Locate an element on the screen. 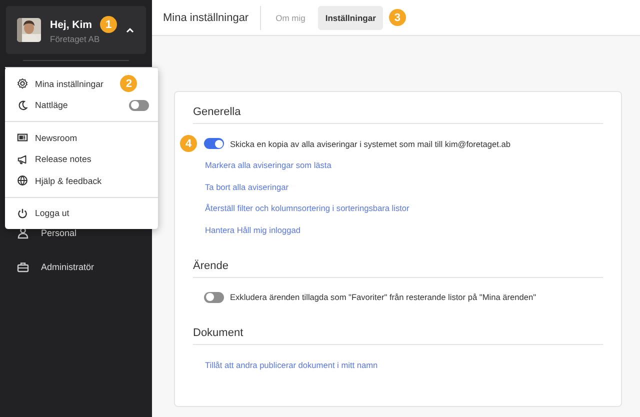 This screenshot has height=417, width=640. menu-item: Release notes is located at coordinates (63, 159).